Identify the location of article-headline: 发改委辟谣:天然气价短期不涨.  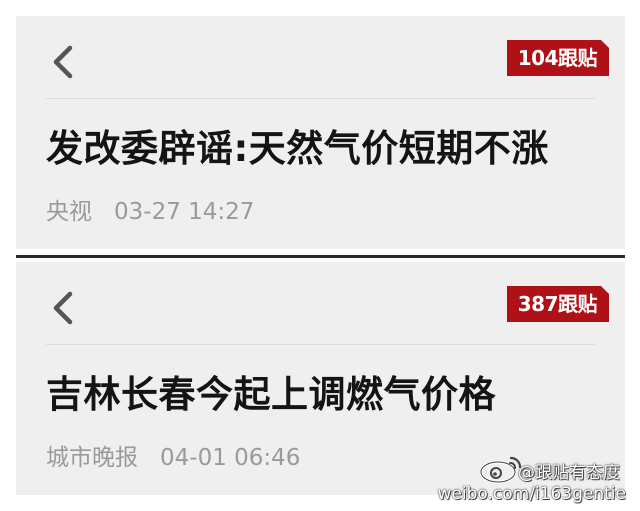
(297, 148).